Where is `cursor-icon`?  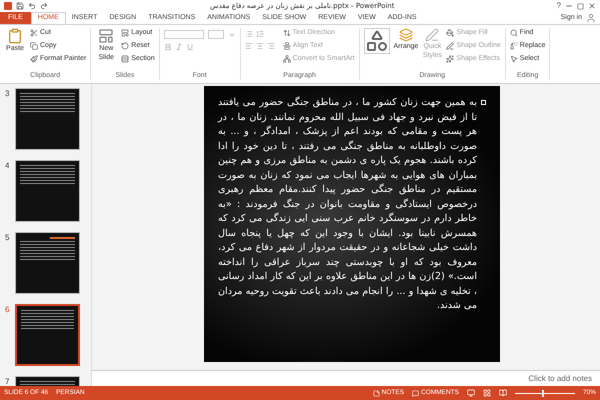 cursor-icon is located at coordinates (514, 59).